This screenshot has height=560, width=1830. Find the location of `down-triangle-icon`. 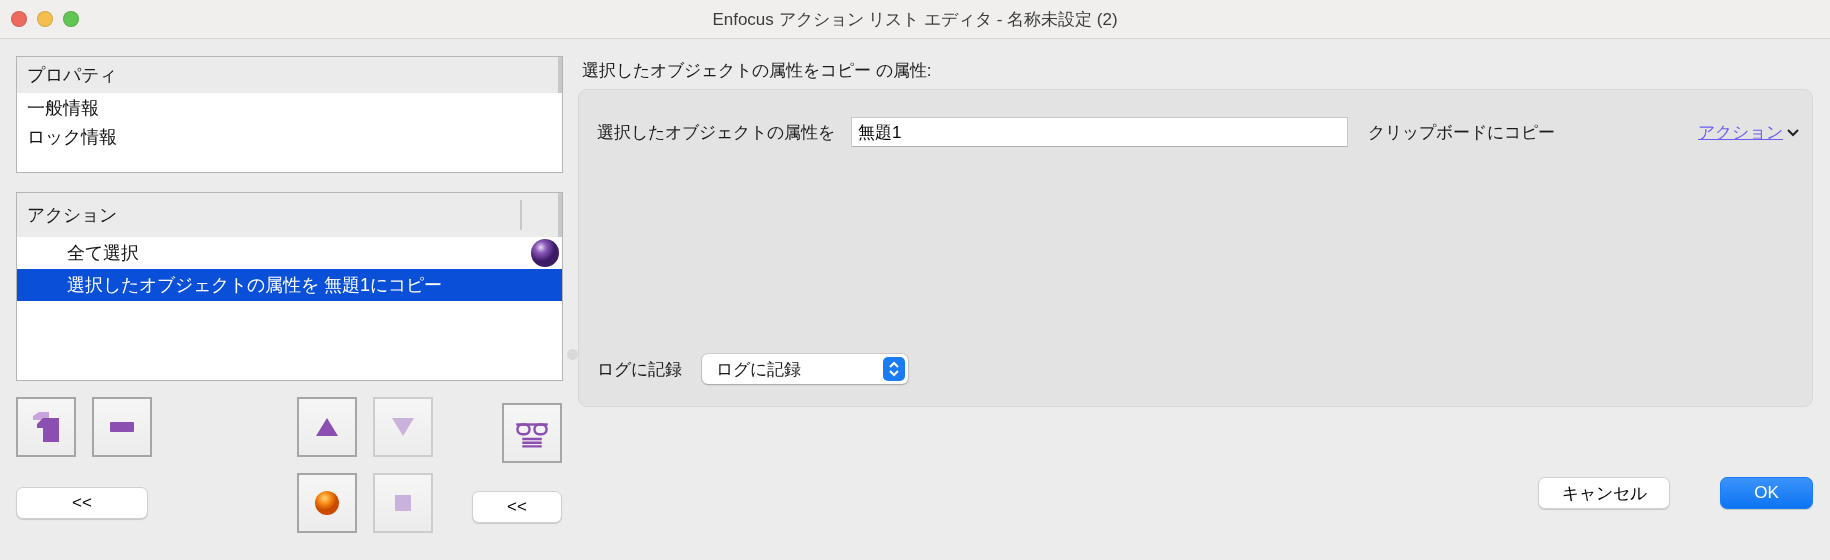

down-triangle-icon is located at coordinates (403, 427).